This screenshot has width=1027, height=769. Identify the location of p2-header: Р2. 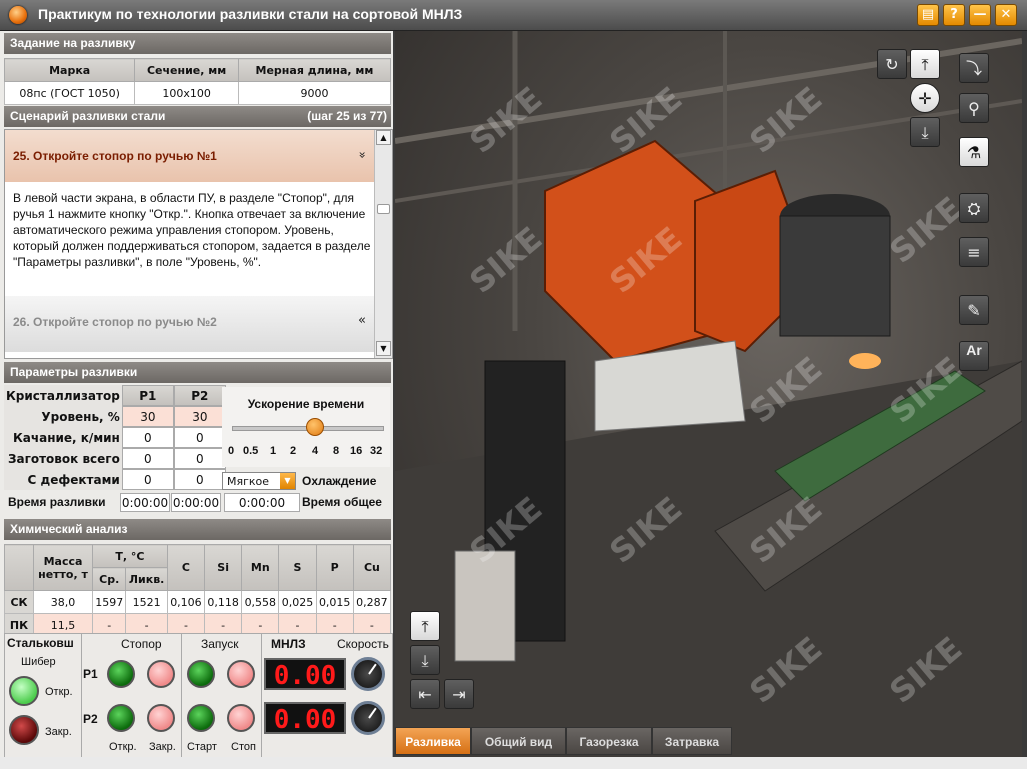
(199, 395).